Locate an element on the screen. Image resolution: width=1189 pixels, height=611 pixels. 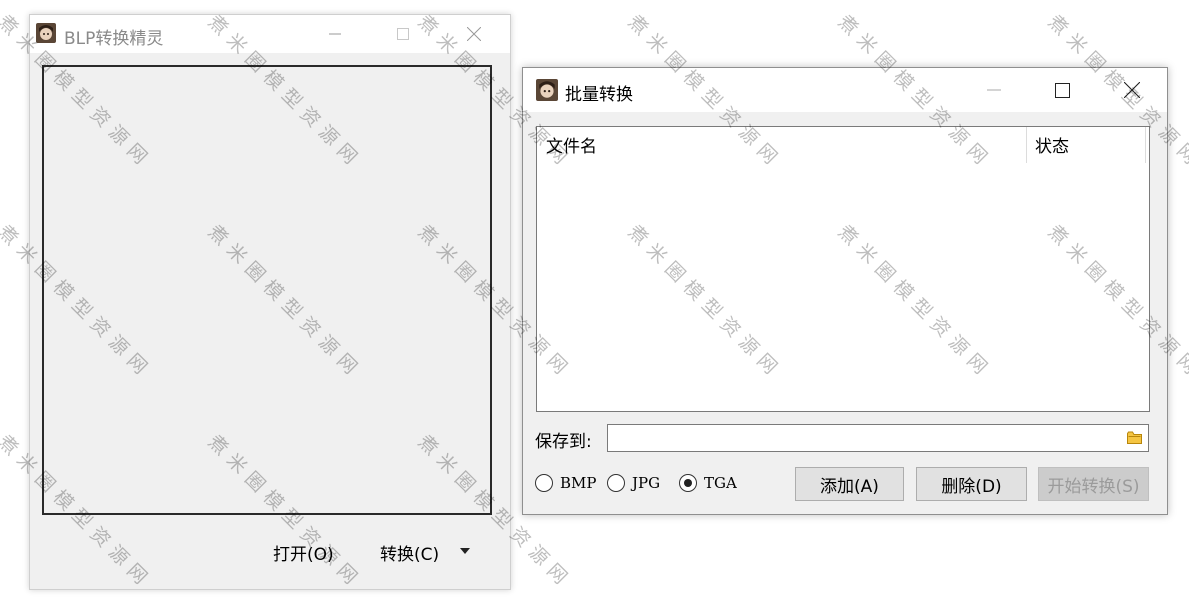
radio-label: BMP is located at coordinates (578, 483).